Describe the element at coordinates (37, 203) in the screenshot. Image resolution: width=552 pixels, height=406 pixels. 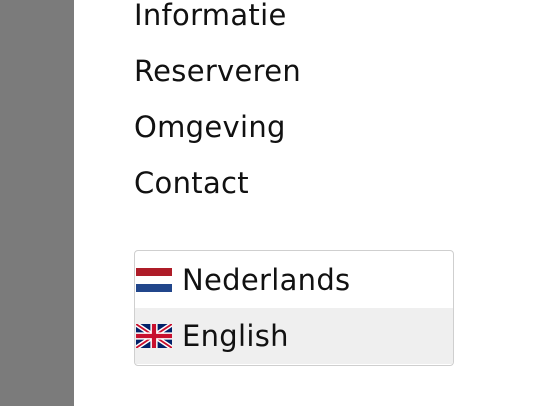
I see `page-overlay` at that location.